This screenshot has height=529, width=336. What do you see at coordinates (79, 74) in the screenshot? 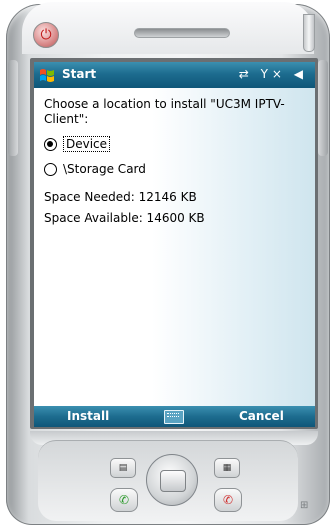
I see `start-menu-label: Start` at bounding box center [79, 74].